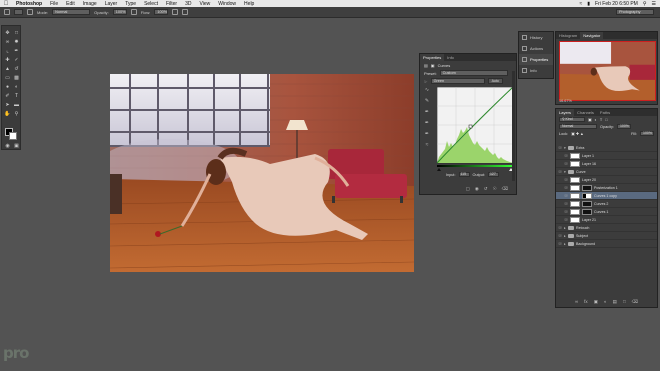  What do you see at coordinates (606, 188) in the screenshot?
I see `layer-row: ☉ Posterization 1` at bounding box center [606, 188].